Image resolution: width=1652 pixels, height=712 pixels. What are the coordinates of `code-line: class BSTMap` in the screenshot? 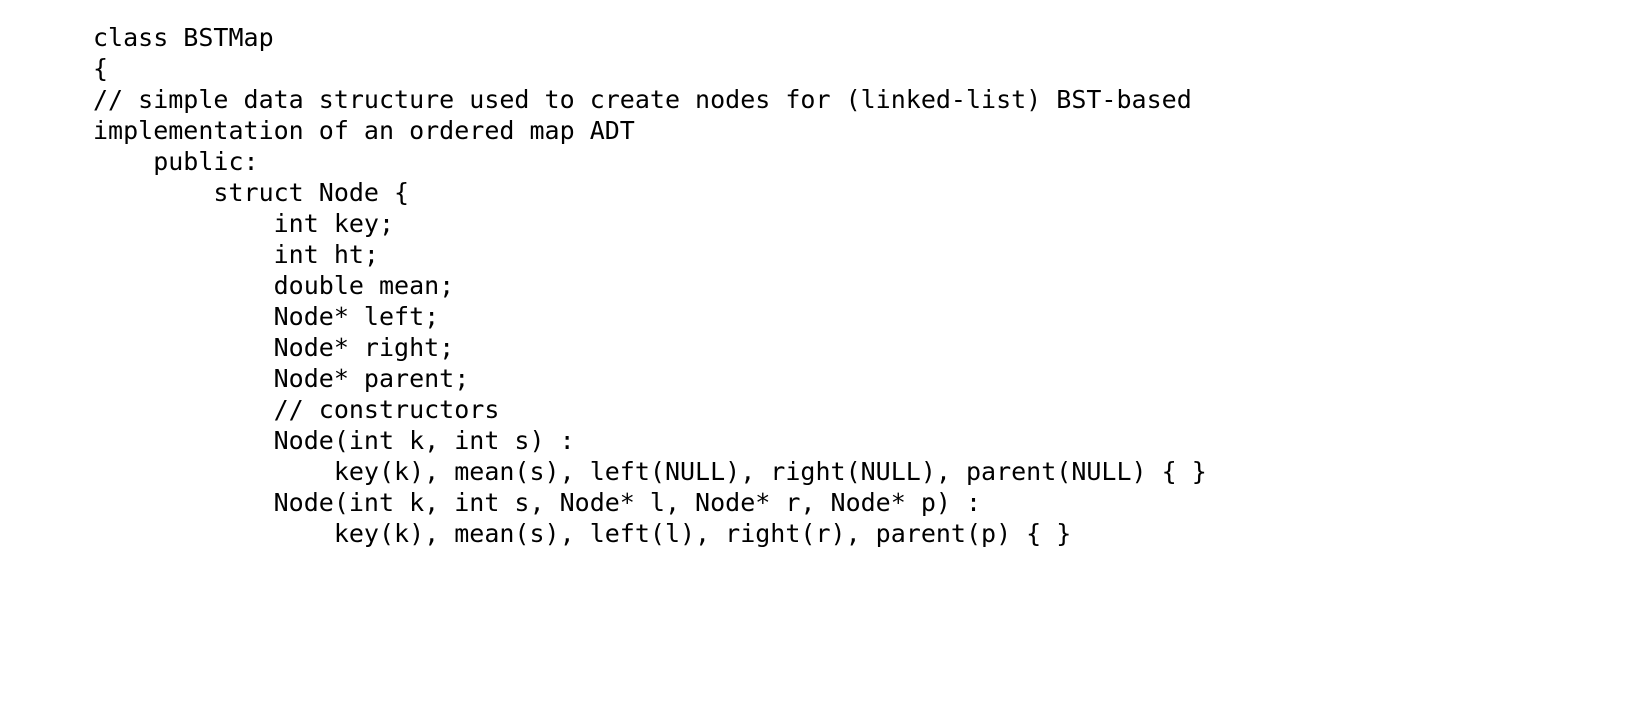 It's located at (183, 37).